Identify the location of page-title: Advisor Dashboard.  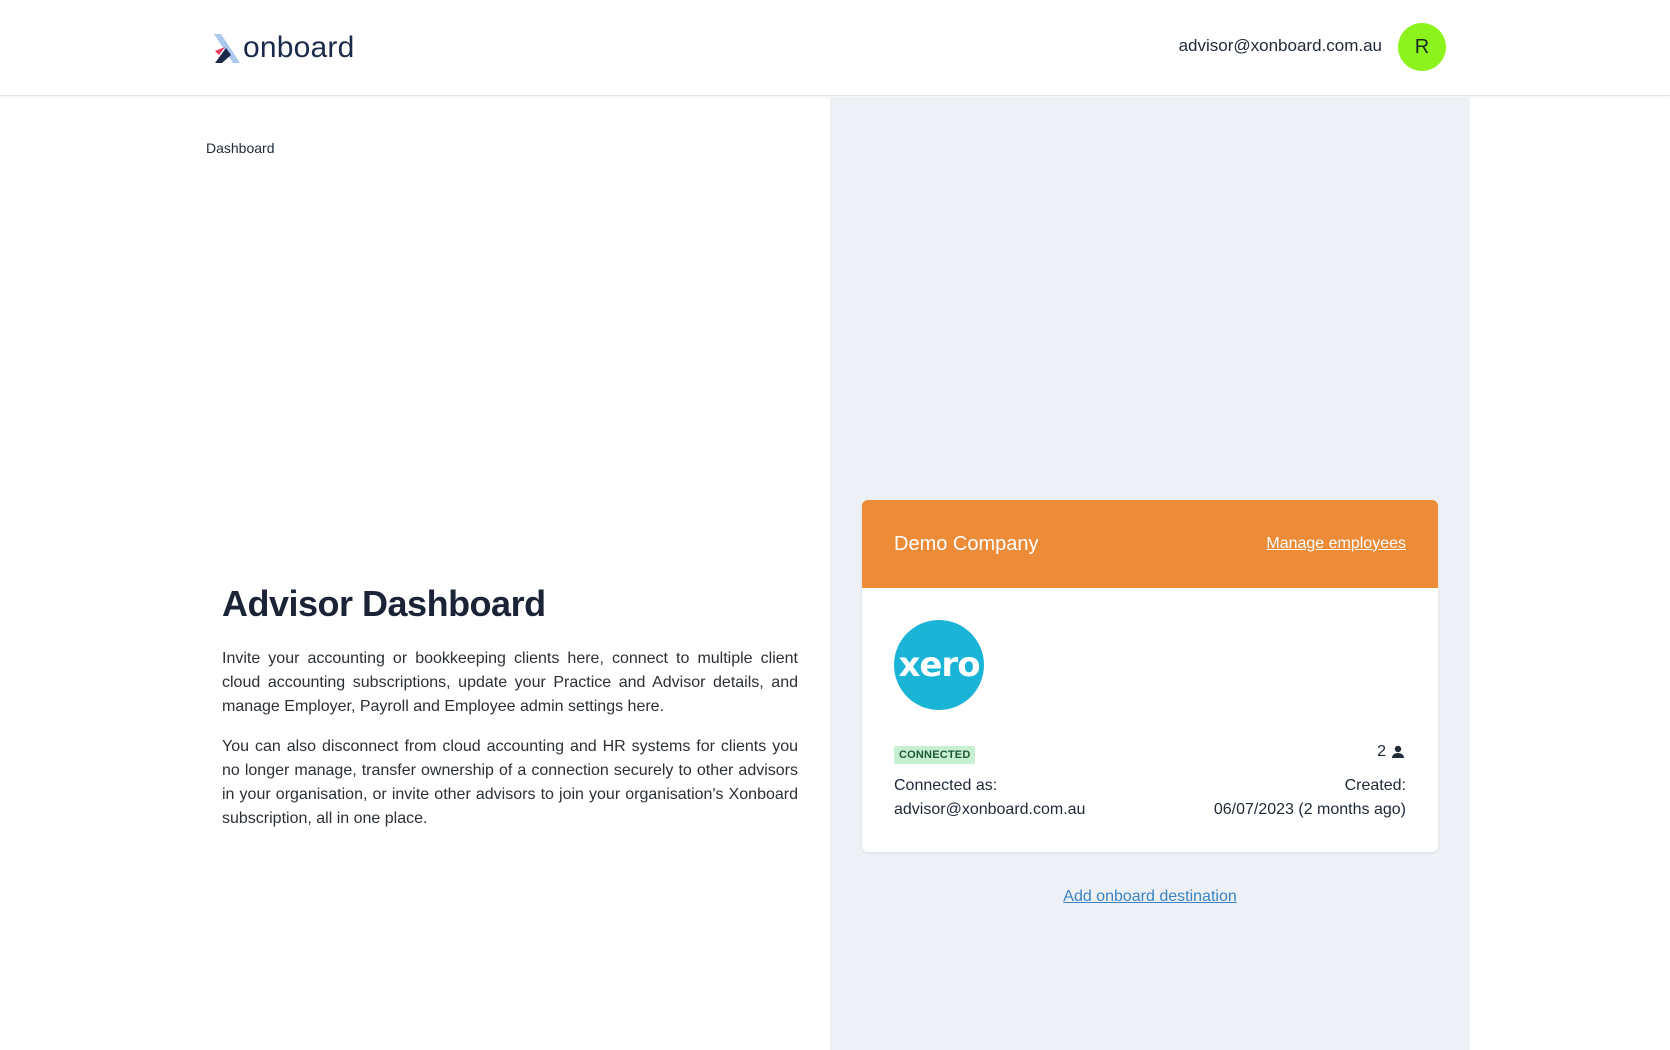
(384, 603).